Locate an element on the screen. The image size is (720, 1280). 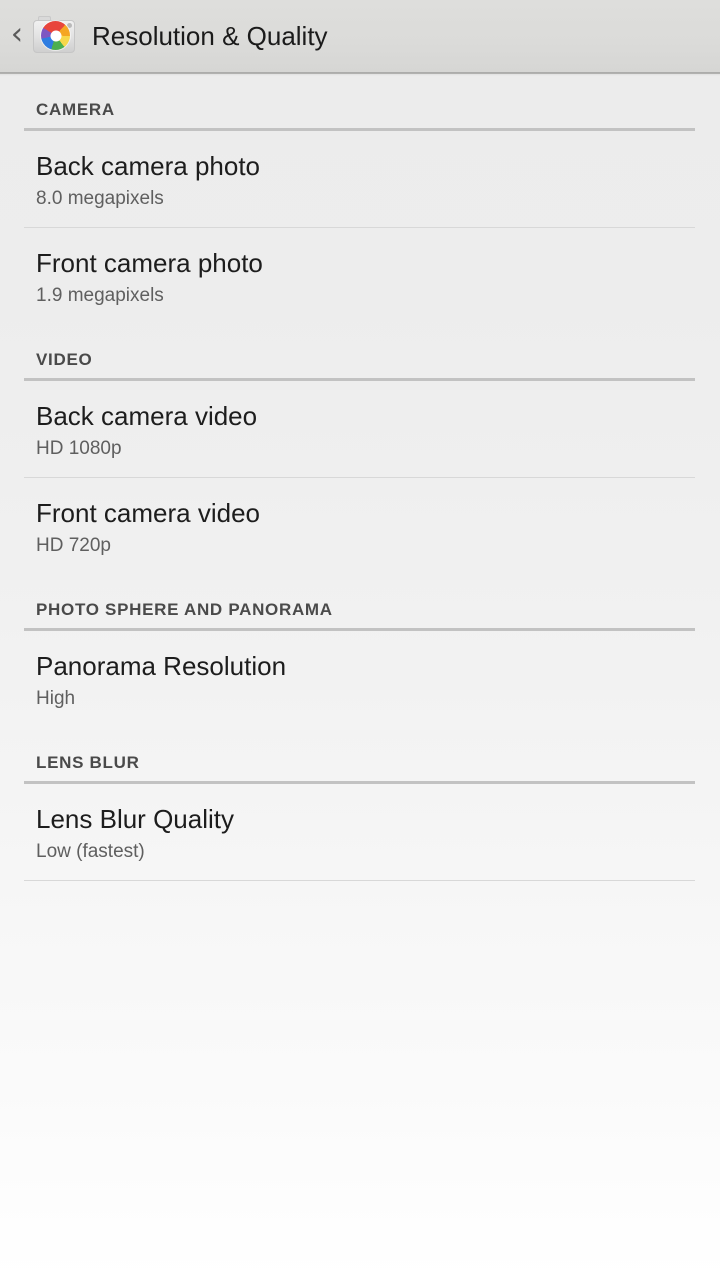
list-item-summary: Low (fastest) is located at coordinates (90, 851).